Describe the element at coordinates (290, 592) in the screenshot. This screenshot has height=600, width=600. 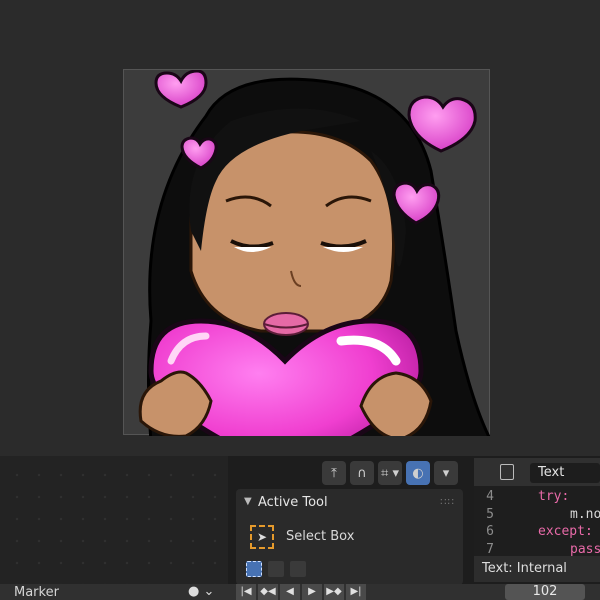
I see `play-reverse-icon: ◀` at that location.